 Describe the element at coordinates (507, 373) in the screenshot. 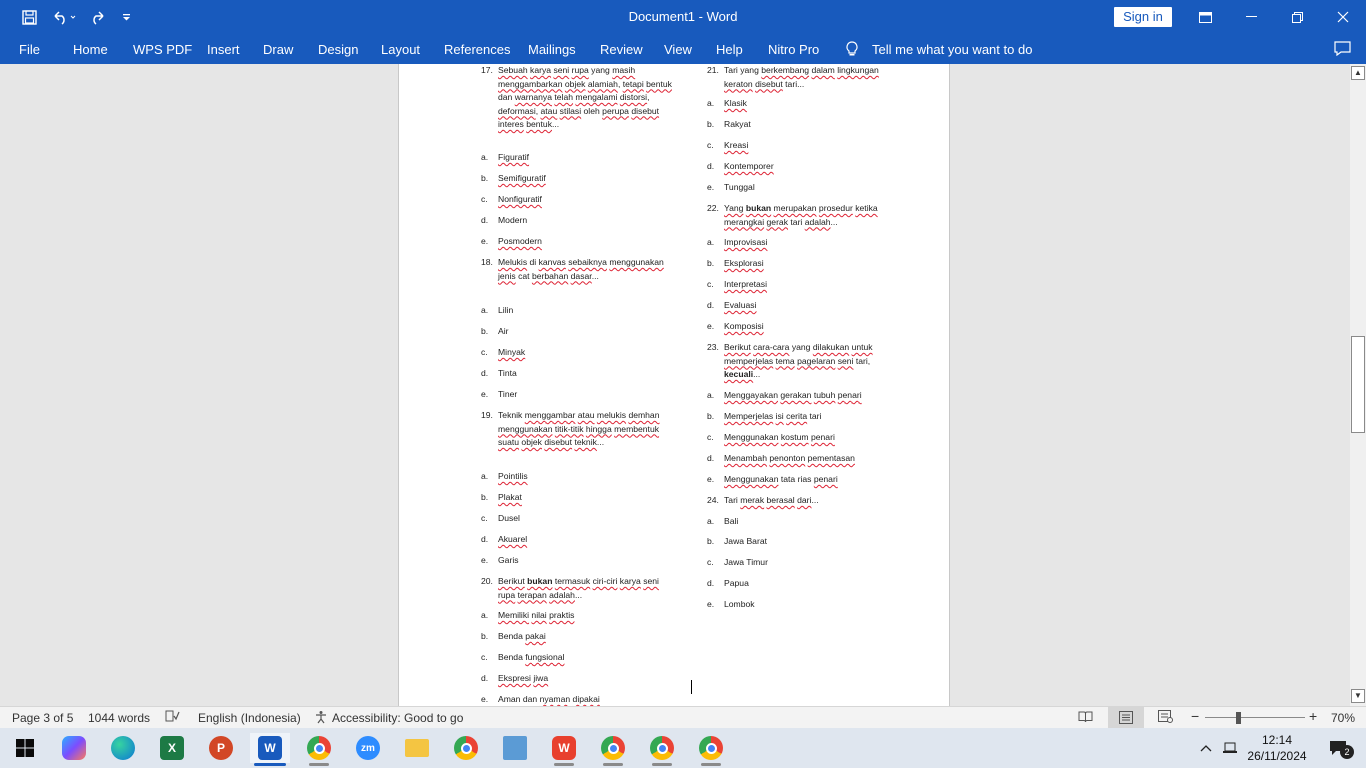

I see `option-text: Tinta` at that location.